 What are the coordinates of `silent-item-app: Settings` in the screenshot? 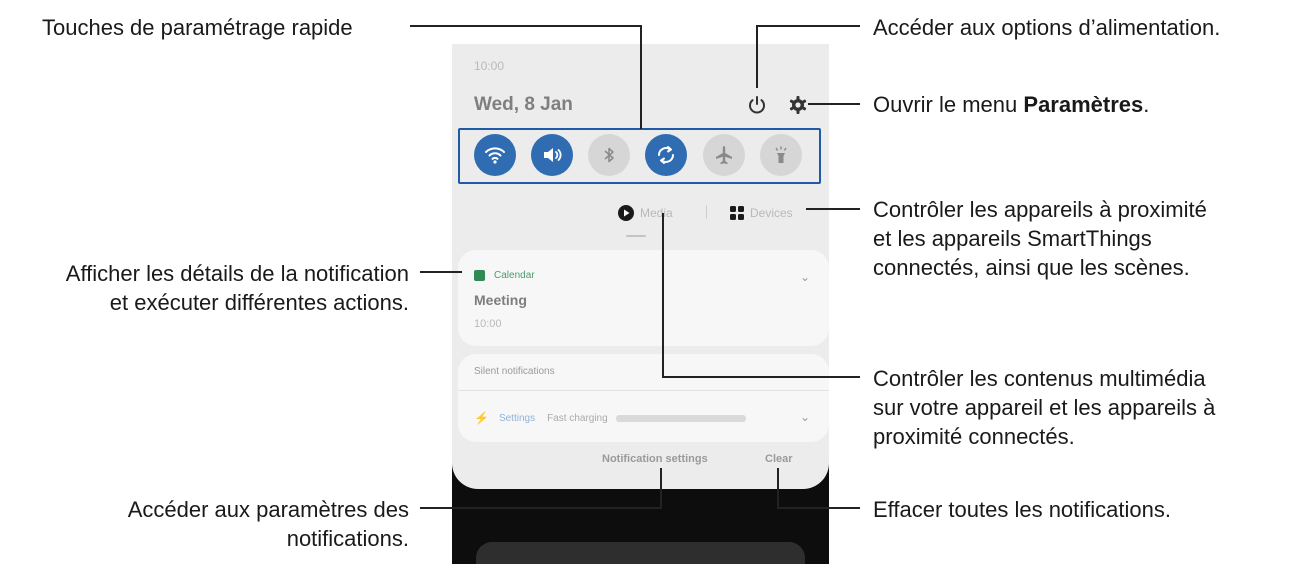 It's located at (517, 418).